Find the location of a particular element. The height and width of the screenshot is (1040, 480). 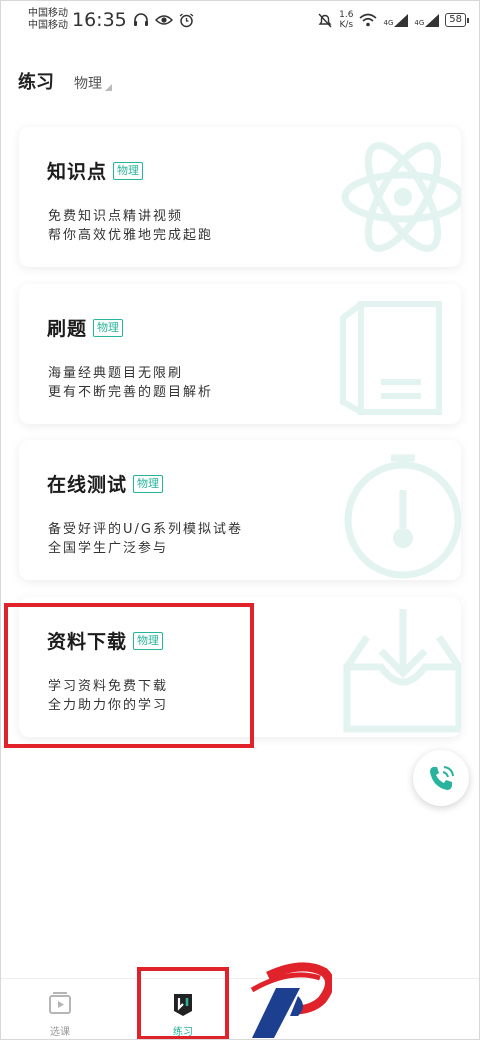

card-title: 在线测试 is located at coordinates (87, 485).